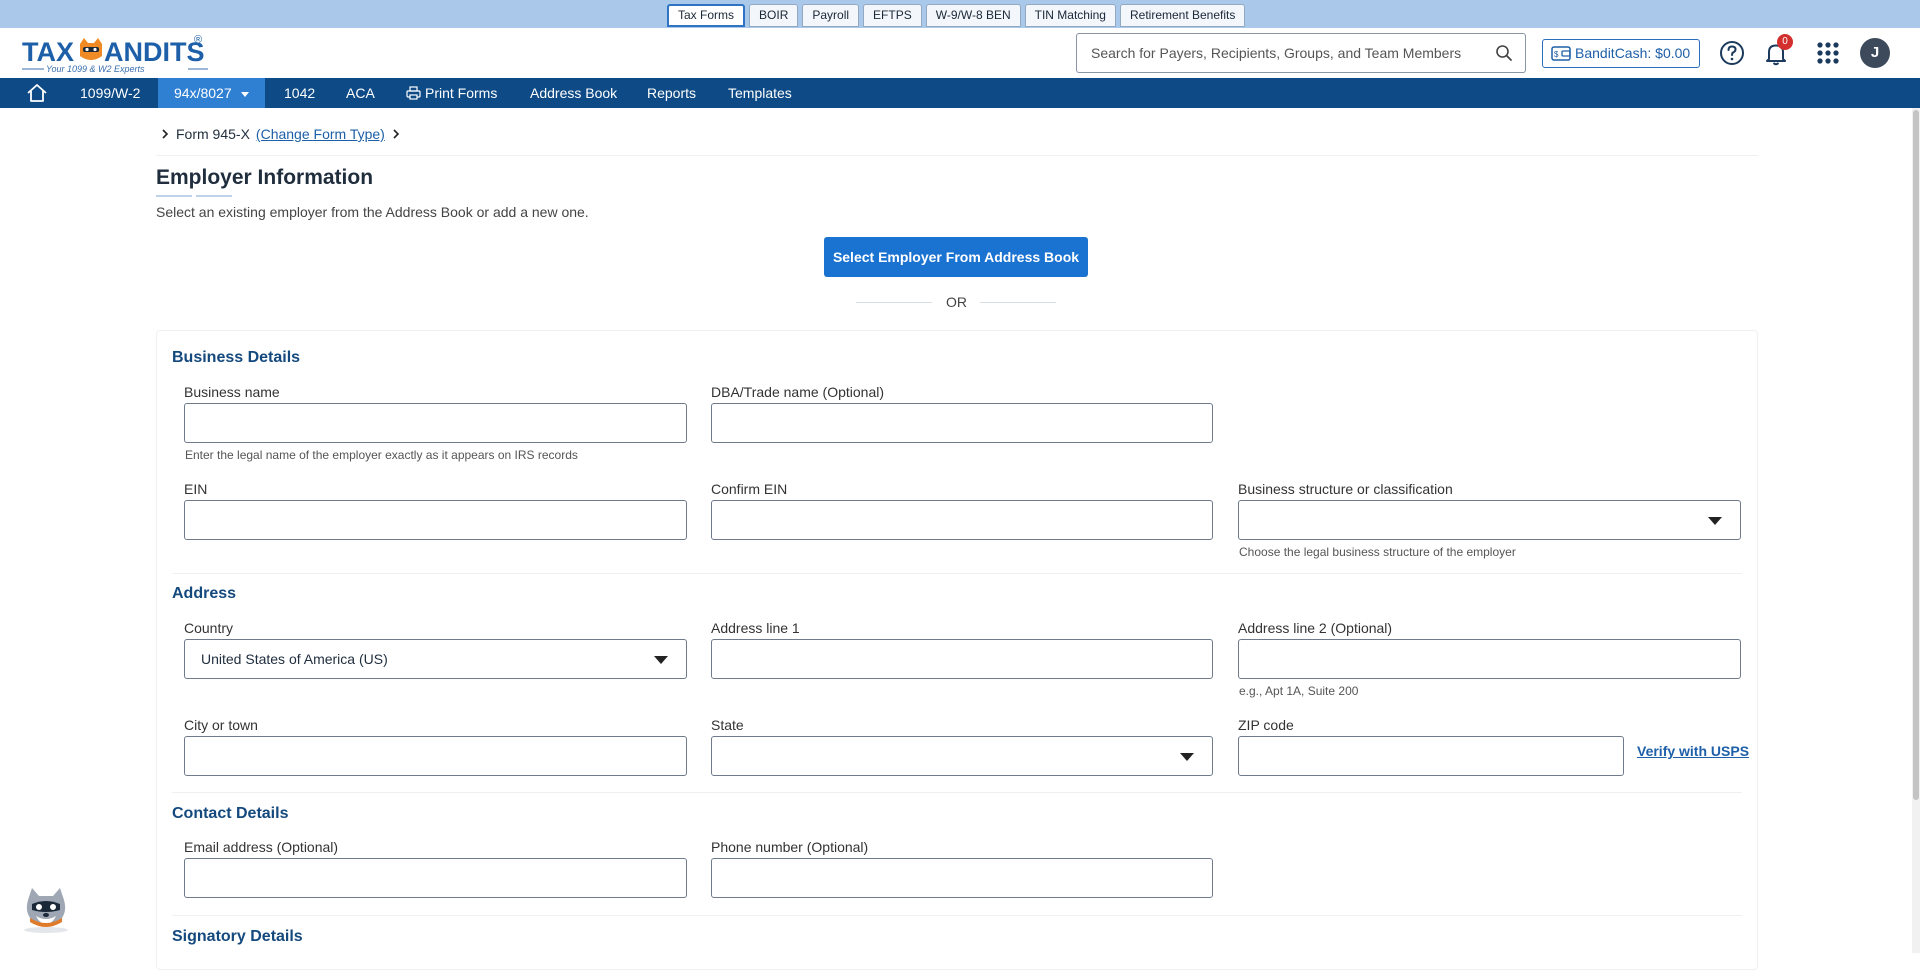  I want to click on confirm-ein-input, so click(962, 520).